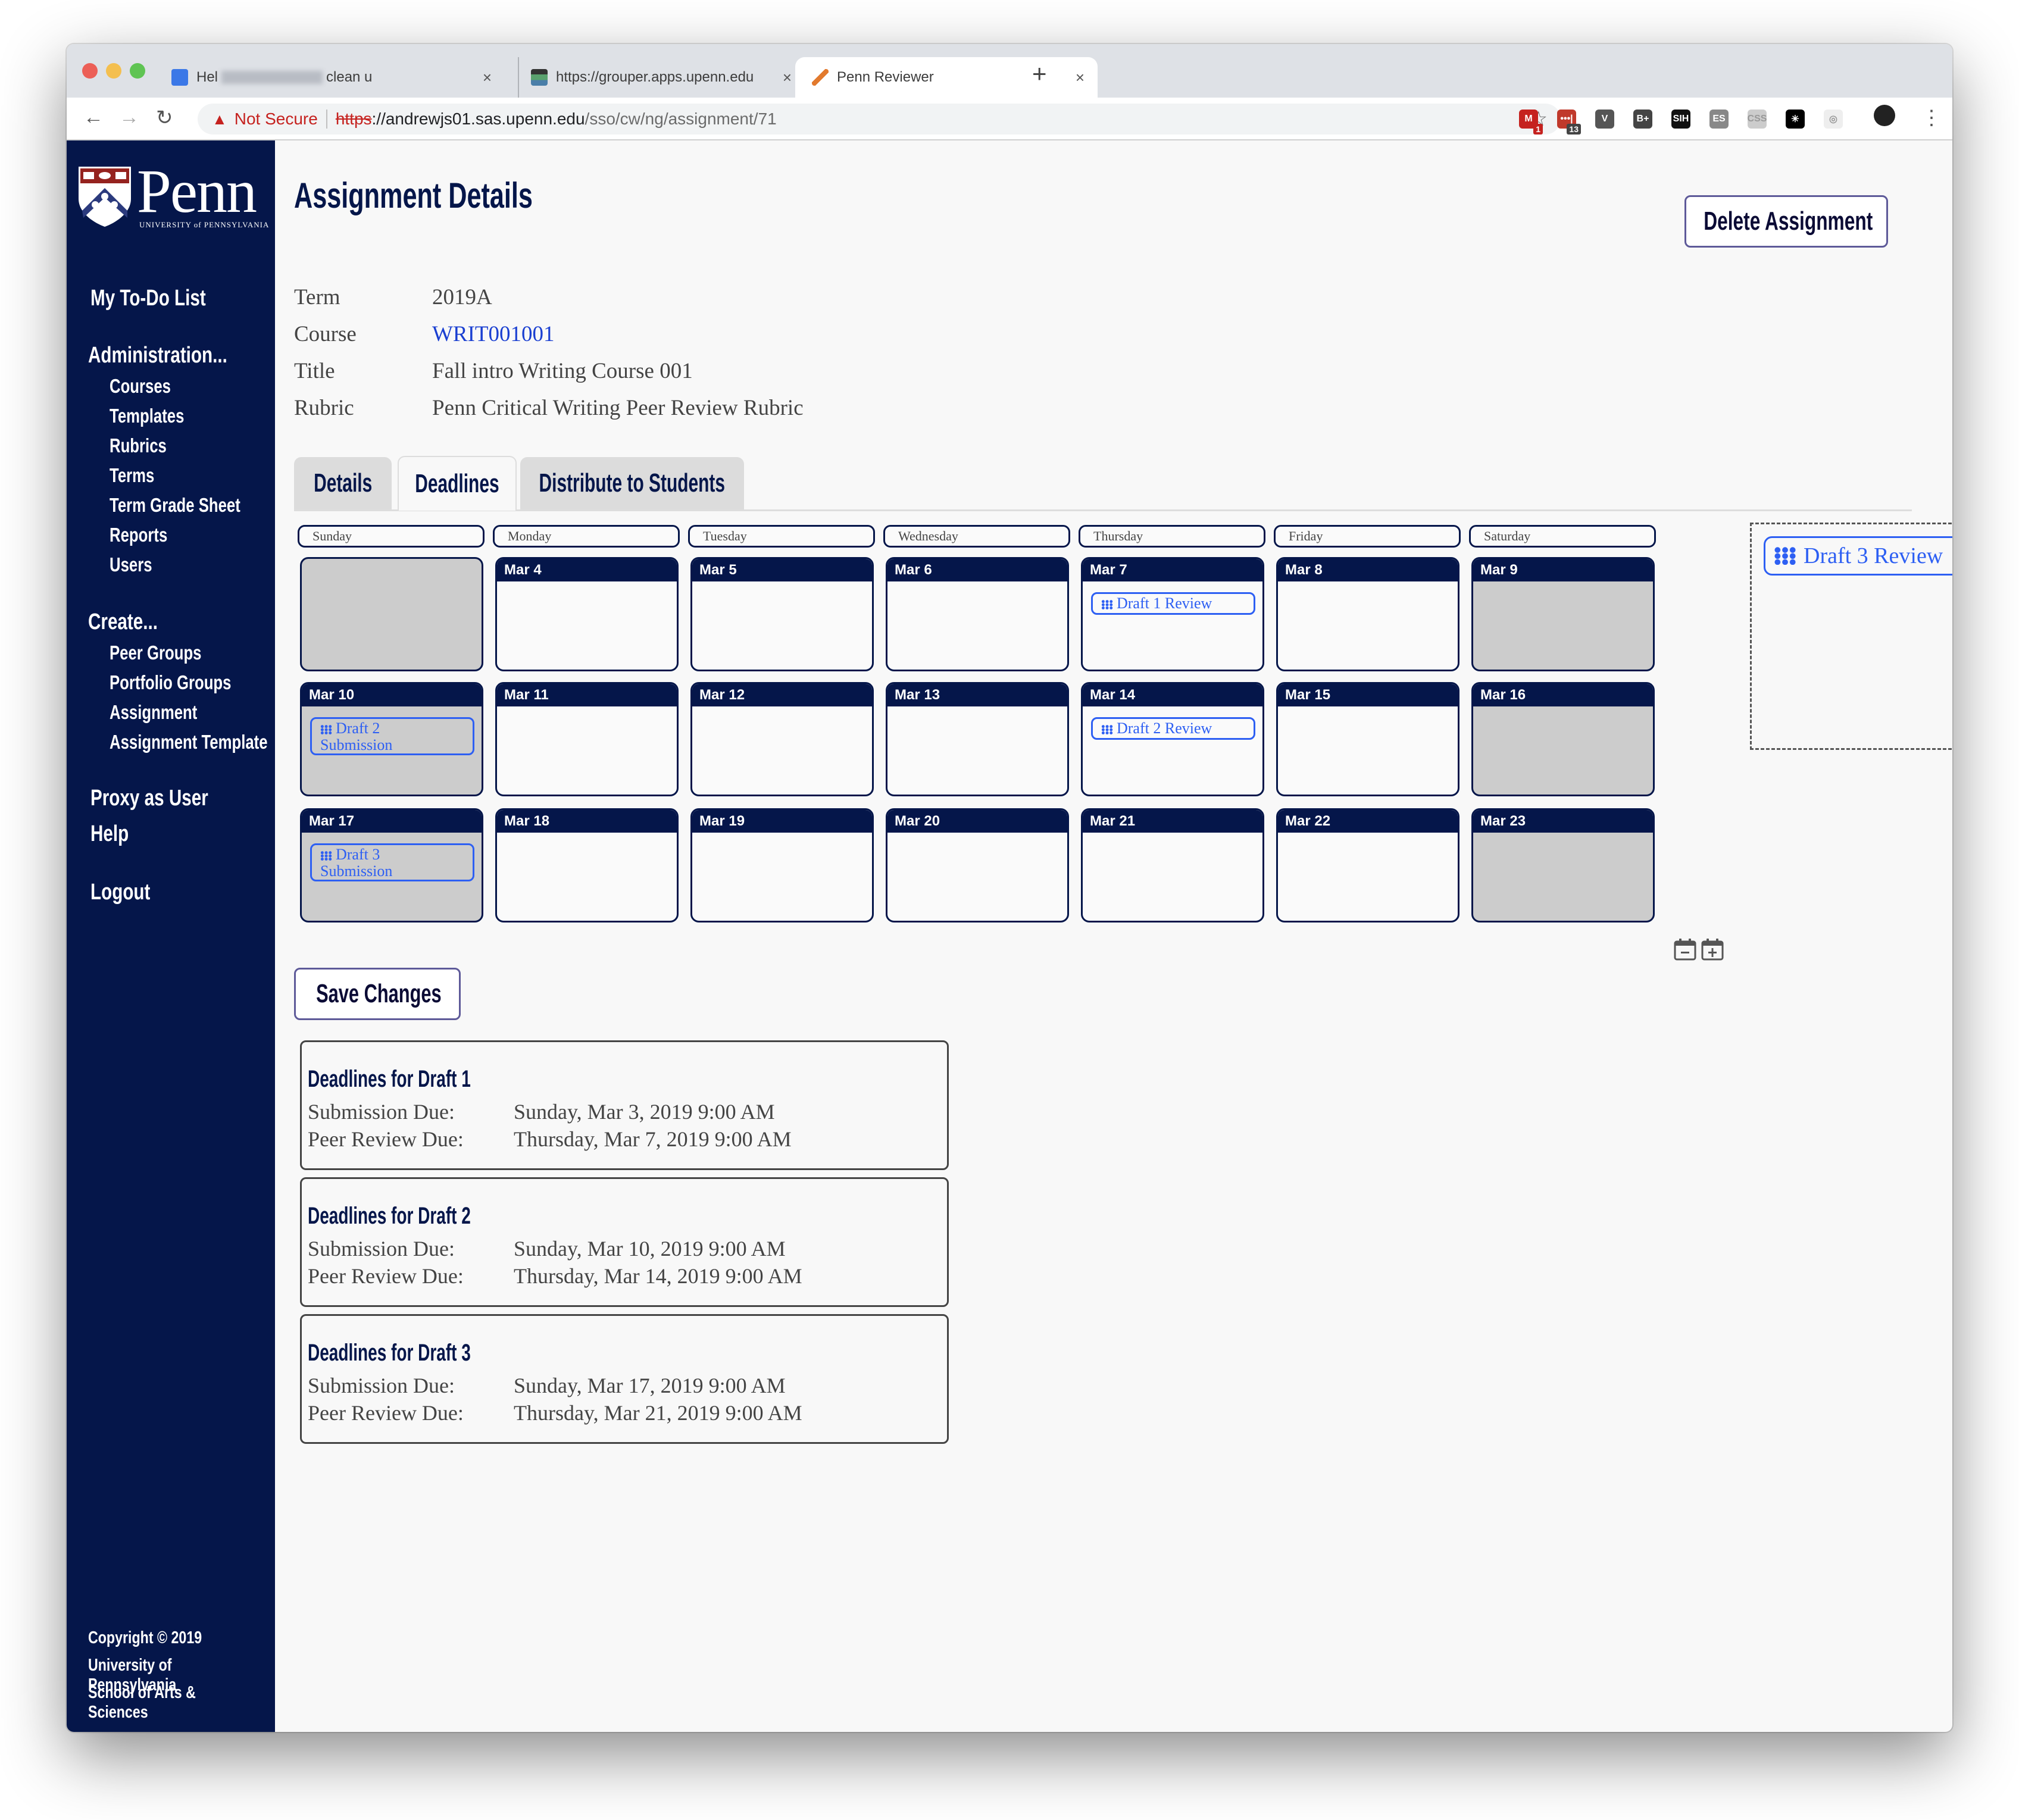 Image resolution: width=2019 pixels, height=1820 pixels. I want to click on calendar-day-cell: Mar 16, so click(1563, 739).